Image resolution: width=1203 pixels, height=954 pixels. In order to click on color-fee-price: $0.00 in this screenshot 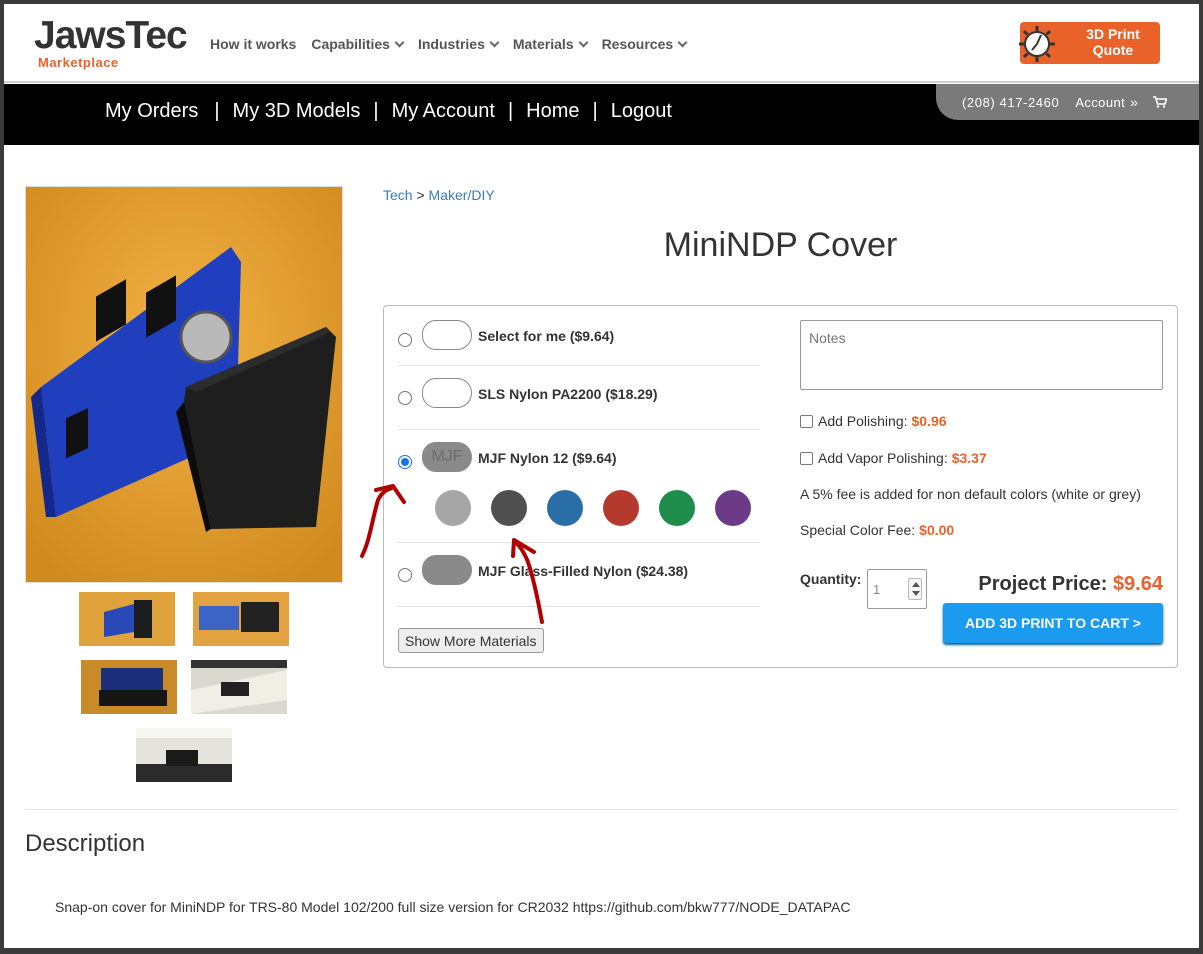, I will do `click(937, 530)`.